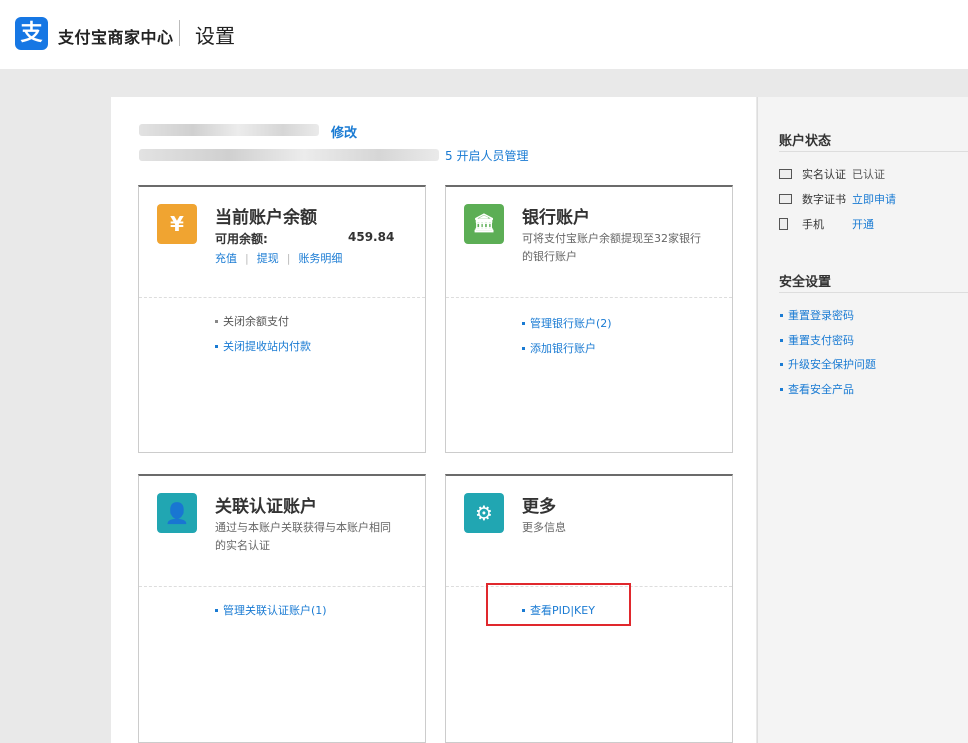 This screenshot has height=743, width=968. Describe the element at coordinates (371, 237) in the screenshot. I see `available-balance-value: 459.84` at that location.